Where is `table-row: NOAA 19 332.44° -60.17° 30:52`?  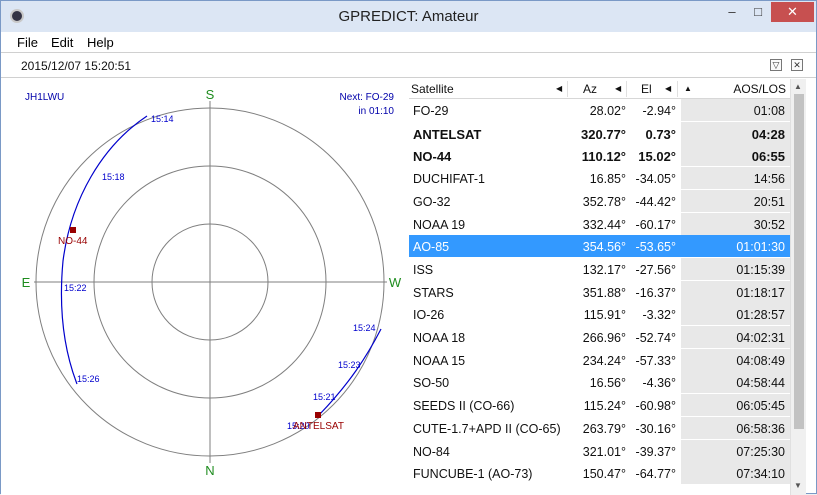 table-row: NOAA 19 332.44° -60.17° 30:52 is located at coordinates (599, 223).